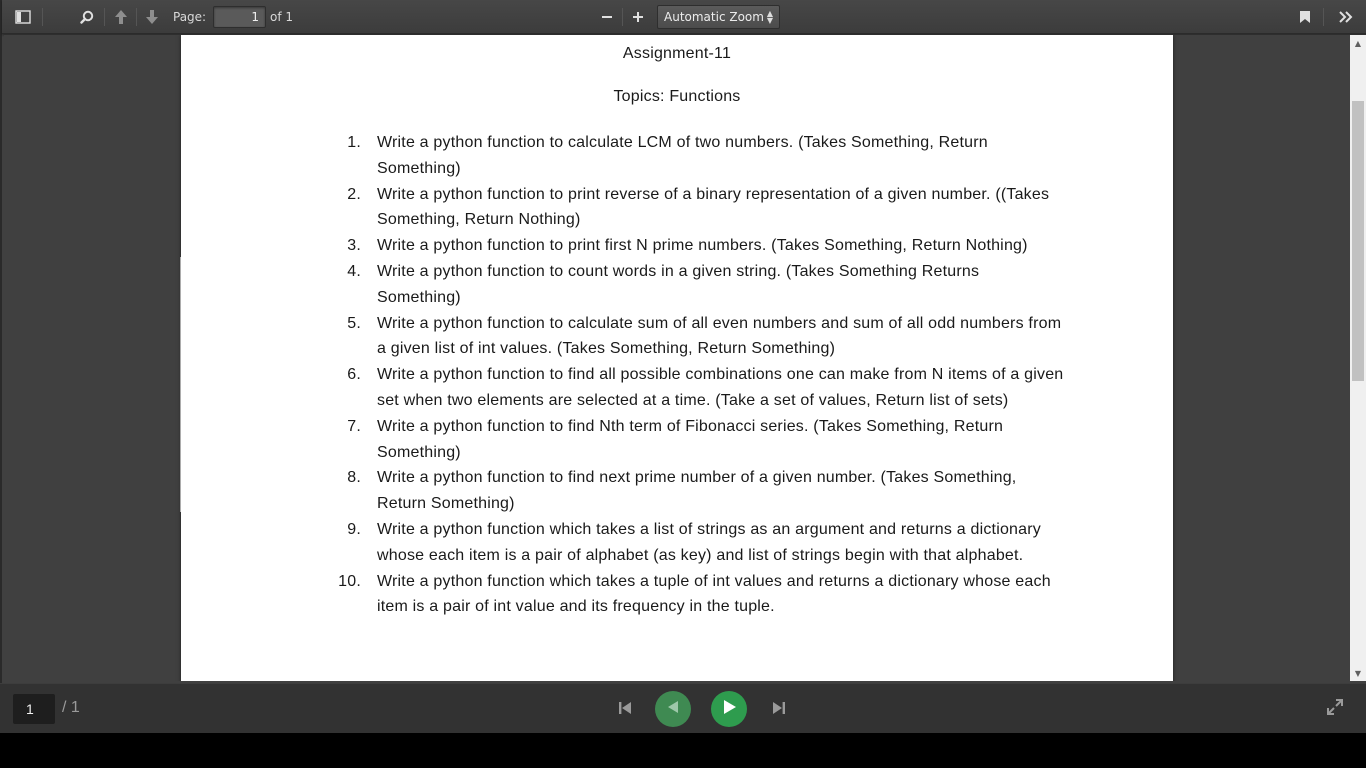 This screenshot has height=768, width=1366. I want to click on plus-icon, so click(638, 17).